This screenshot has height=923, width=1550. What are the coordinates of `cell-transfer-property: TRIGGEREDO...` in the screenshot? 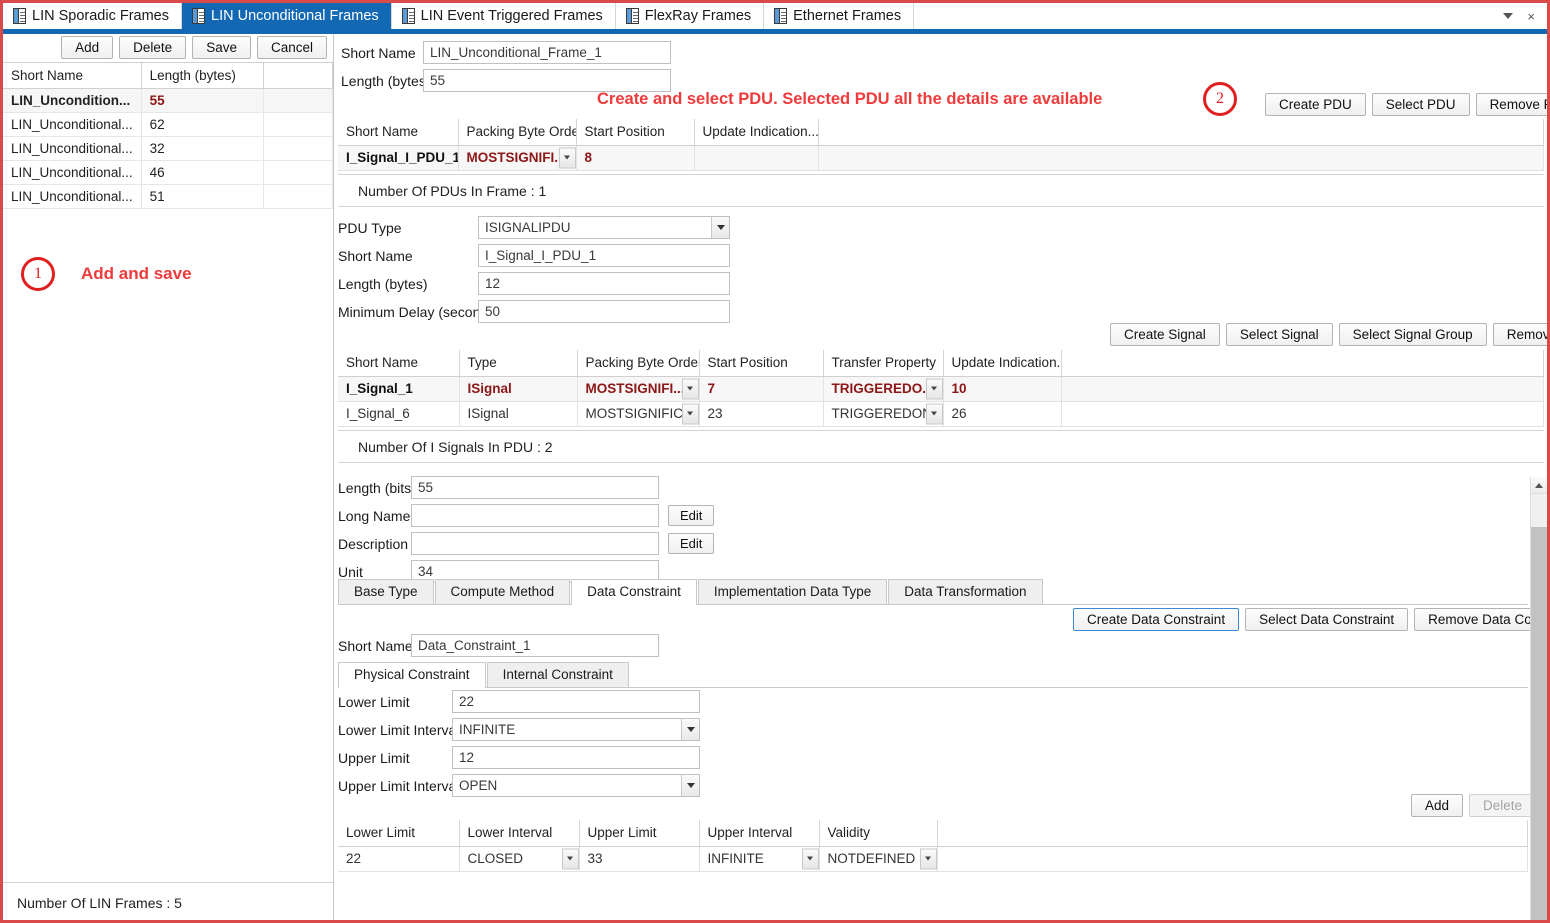 It's located at (883, 389).